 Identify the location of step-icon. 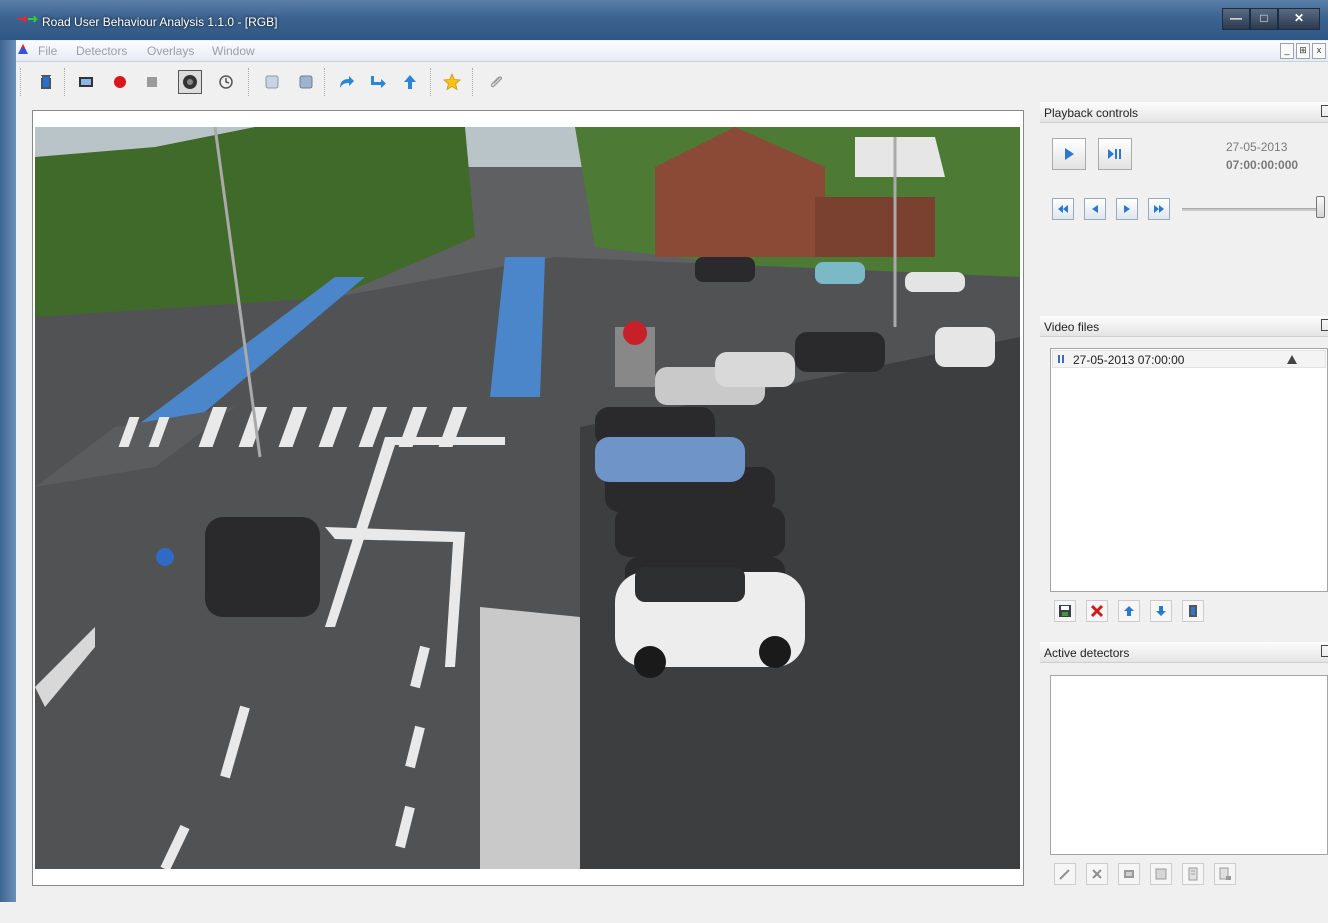
(1114, 154).